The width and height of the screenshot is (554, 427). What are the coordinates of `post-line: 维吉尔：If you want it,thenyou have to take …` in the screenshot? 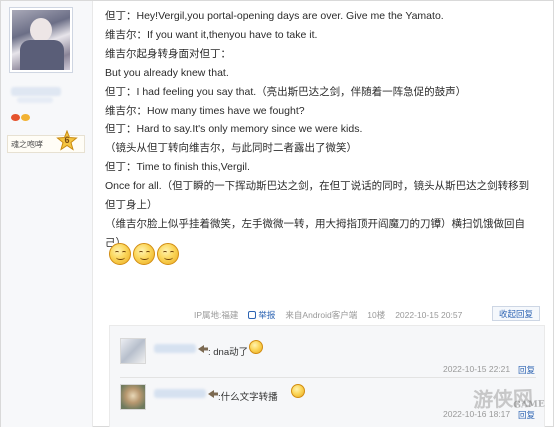 It's located at (211, 34).